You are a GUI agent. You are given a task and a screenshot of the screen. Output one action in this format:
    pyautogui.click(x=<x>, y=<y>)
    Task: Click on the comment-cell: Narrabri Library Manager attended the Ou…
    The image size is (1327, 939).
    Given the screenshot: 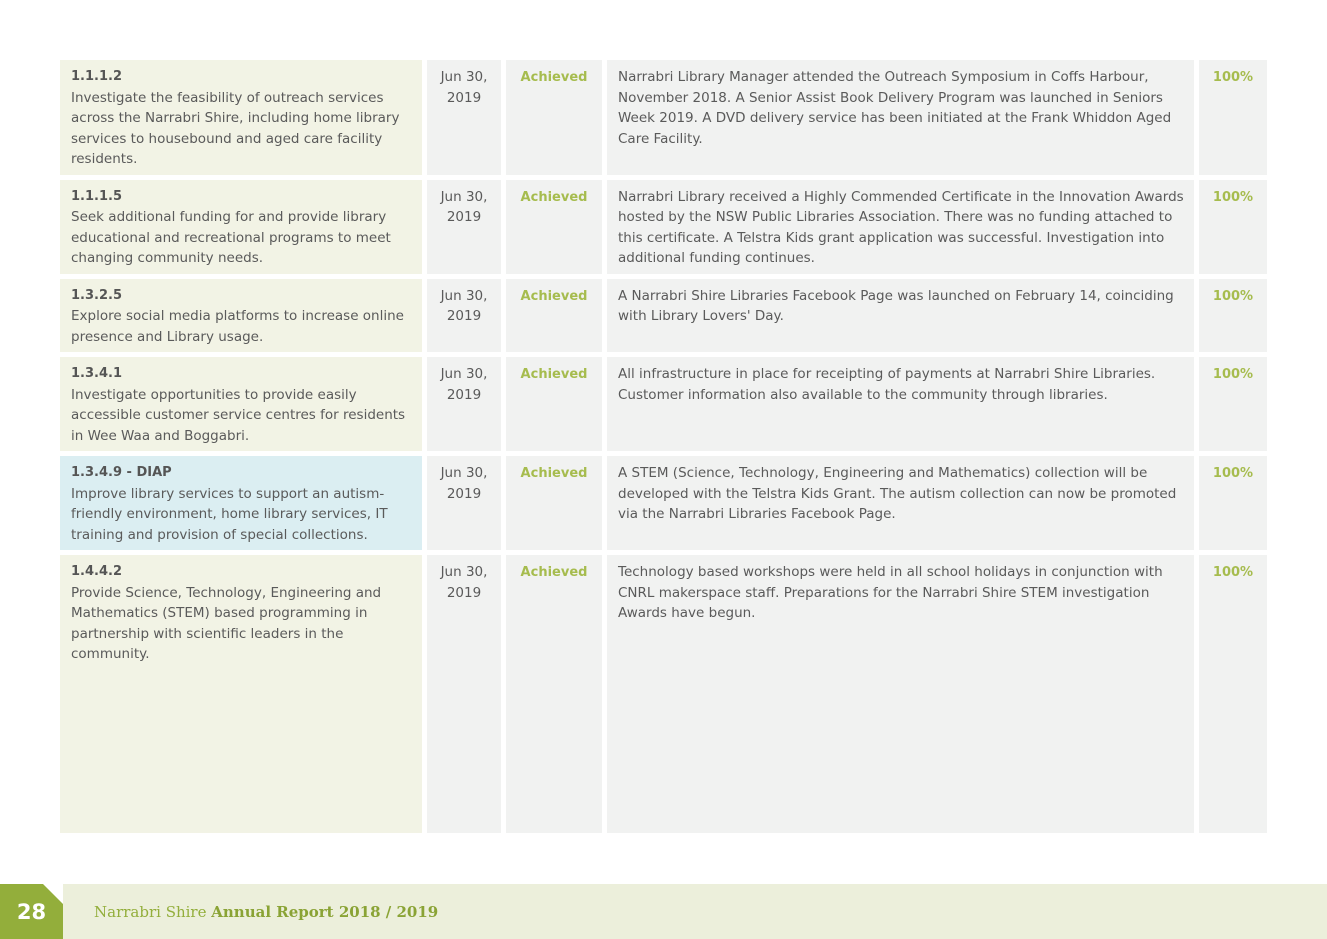 What is the action you would take?
    pyautogui.click(x=903, y=120)
    